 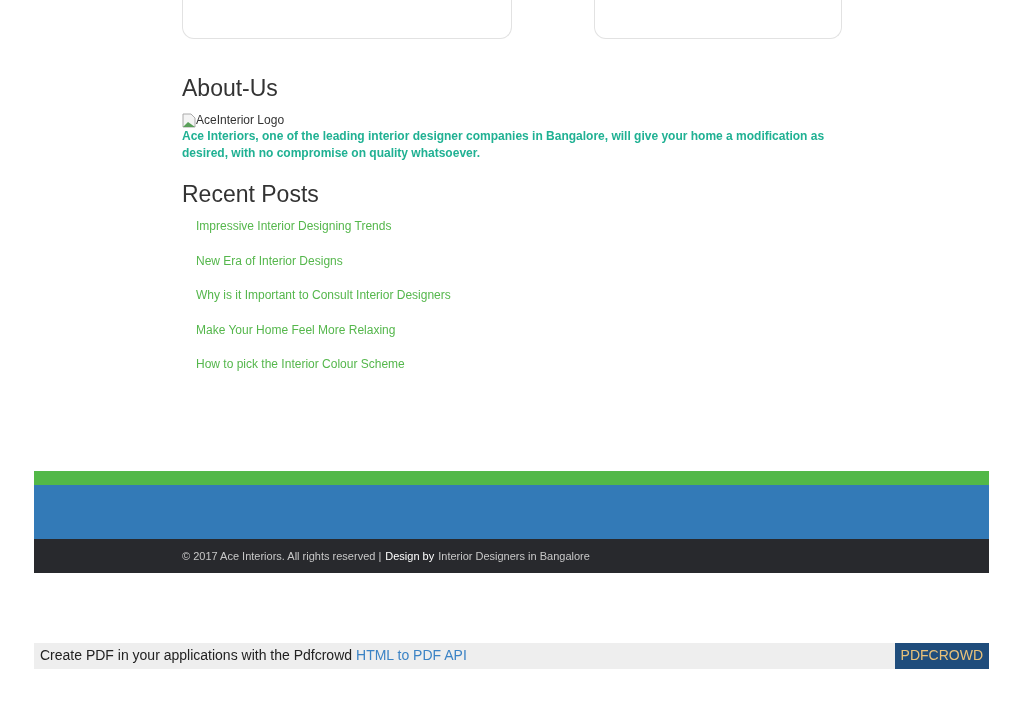 What do you see at coordinates (269, 261) in the screenshot?
I see `post-link: New Era of Interior Designs` at bounding box center [269, 261].